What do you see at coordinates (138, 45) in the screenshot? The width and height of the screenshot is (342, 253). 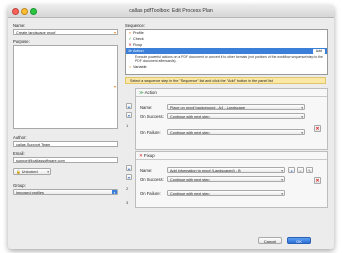 I see `sequence-item-label: Fixup` at bounding box center [138, 45].